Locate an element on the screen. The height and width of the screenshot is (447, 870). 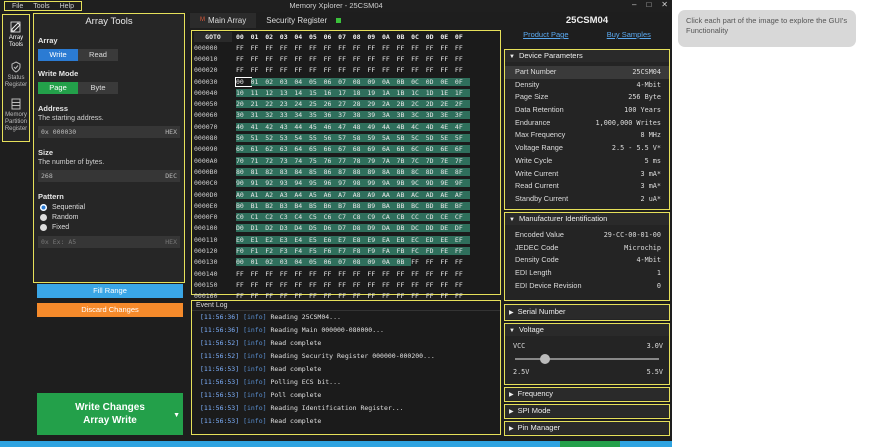
discard-changes-button: Discard Changes is located at coordinates (110, 310).